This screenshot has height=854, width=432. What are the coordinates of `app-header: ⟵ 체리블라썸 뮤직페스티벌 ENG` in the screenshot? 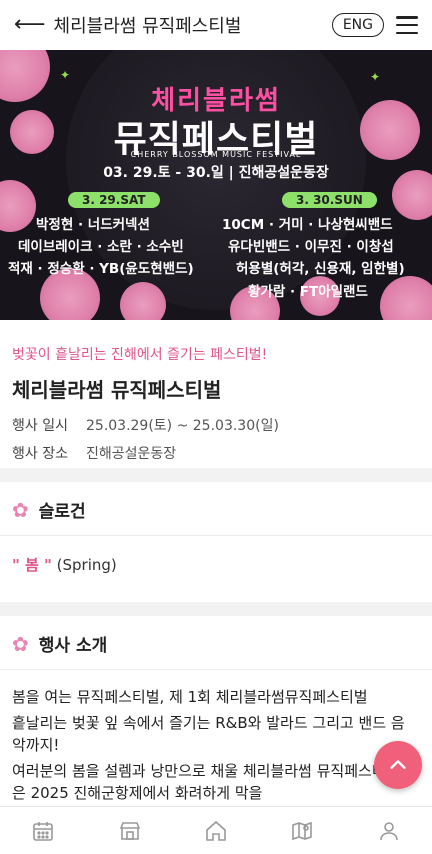 It's located at (216, 25).